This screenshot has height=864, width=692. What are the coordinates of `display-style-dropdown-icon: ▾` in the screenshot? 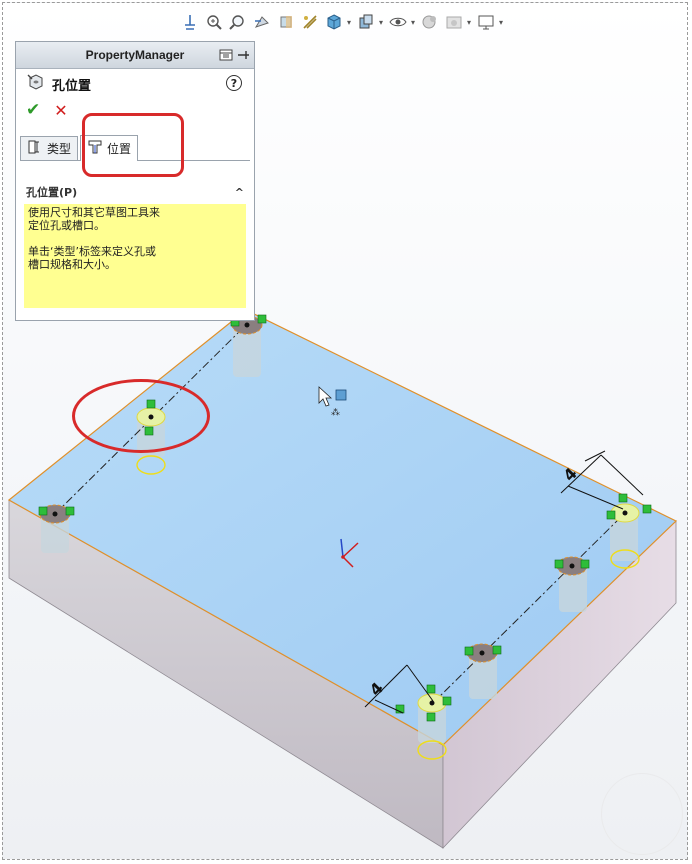 It's located at (382, 22).